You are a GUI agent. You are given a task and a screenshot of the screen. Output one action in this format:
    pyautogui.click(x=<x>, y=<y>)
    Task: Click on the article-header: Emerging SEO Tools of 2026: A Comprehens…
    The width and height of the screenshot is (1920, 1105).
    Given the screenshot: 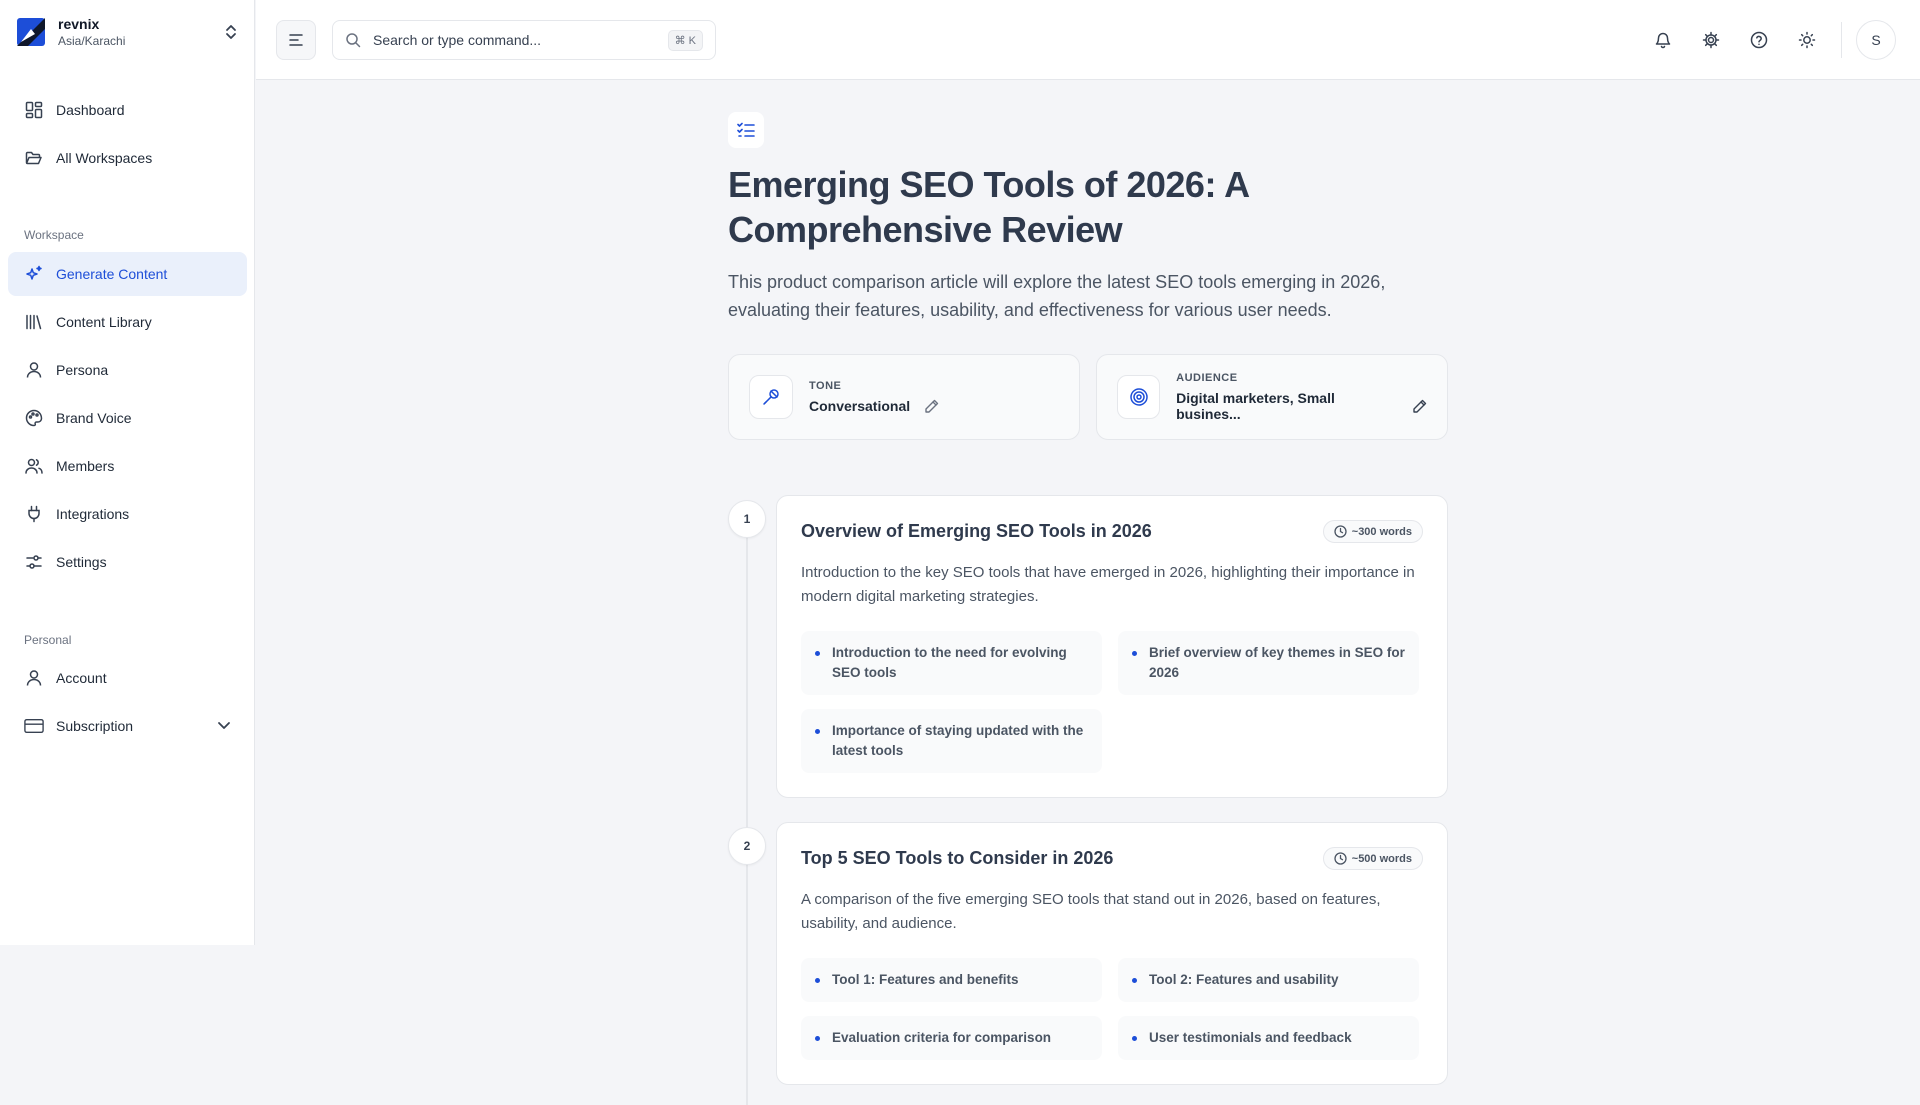 What is the action you would take?
    pyautogui.click(x=1088, y=276)
    